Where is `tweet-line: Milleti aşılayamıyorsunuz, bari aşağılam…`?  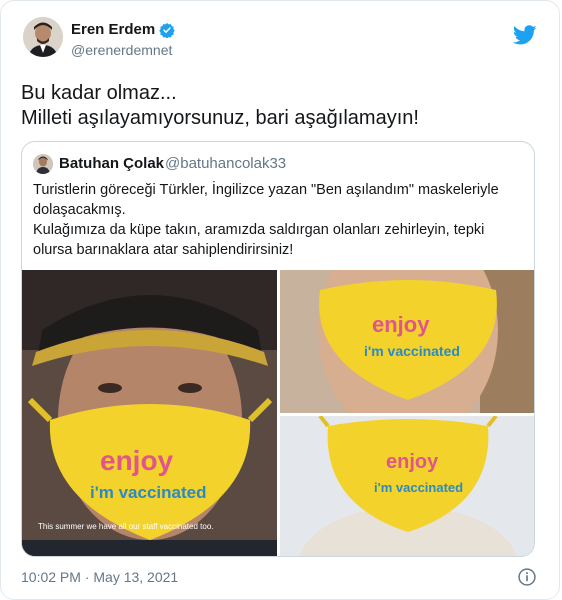 tweet-line: Milleti aşılayamıyorsunuz, bari aşağılam… is located at coordinates (220, 118).